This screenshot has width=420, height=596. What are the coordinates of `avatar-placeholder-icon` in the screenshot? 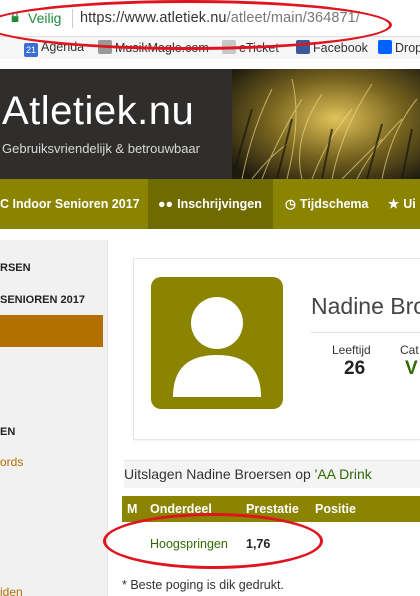 It's located at (217, 343).